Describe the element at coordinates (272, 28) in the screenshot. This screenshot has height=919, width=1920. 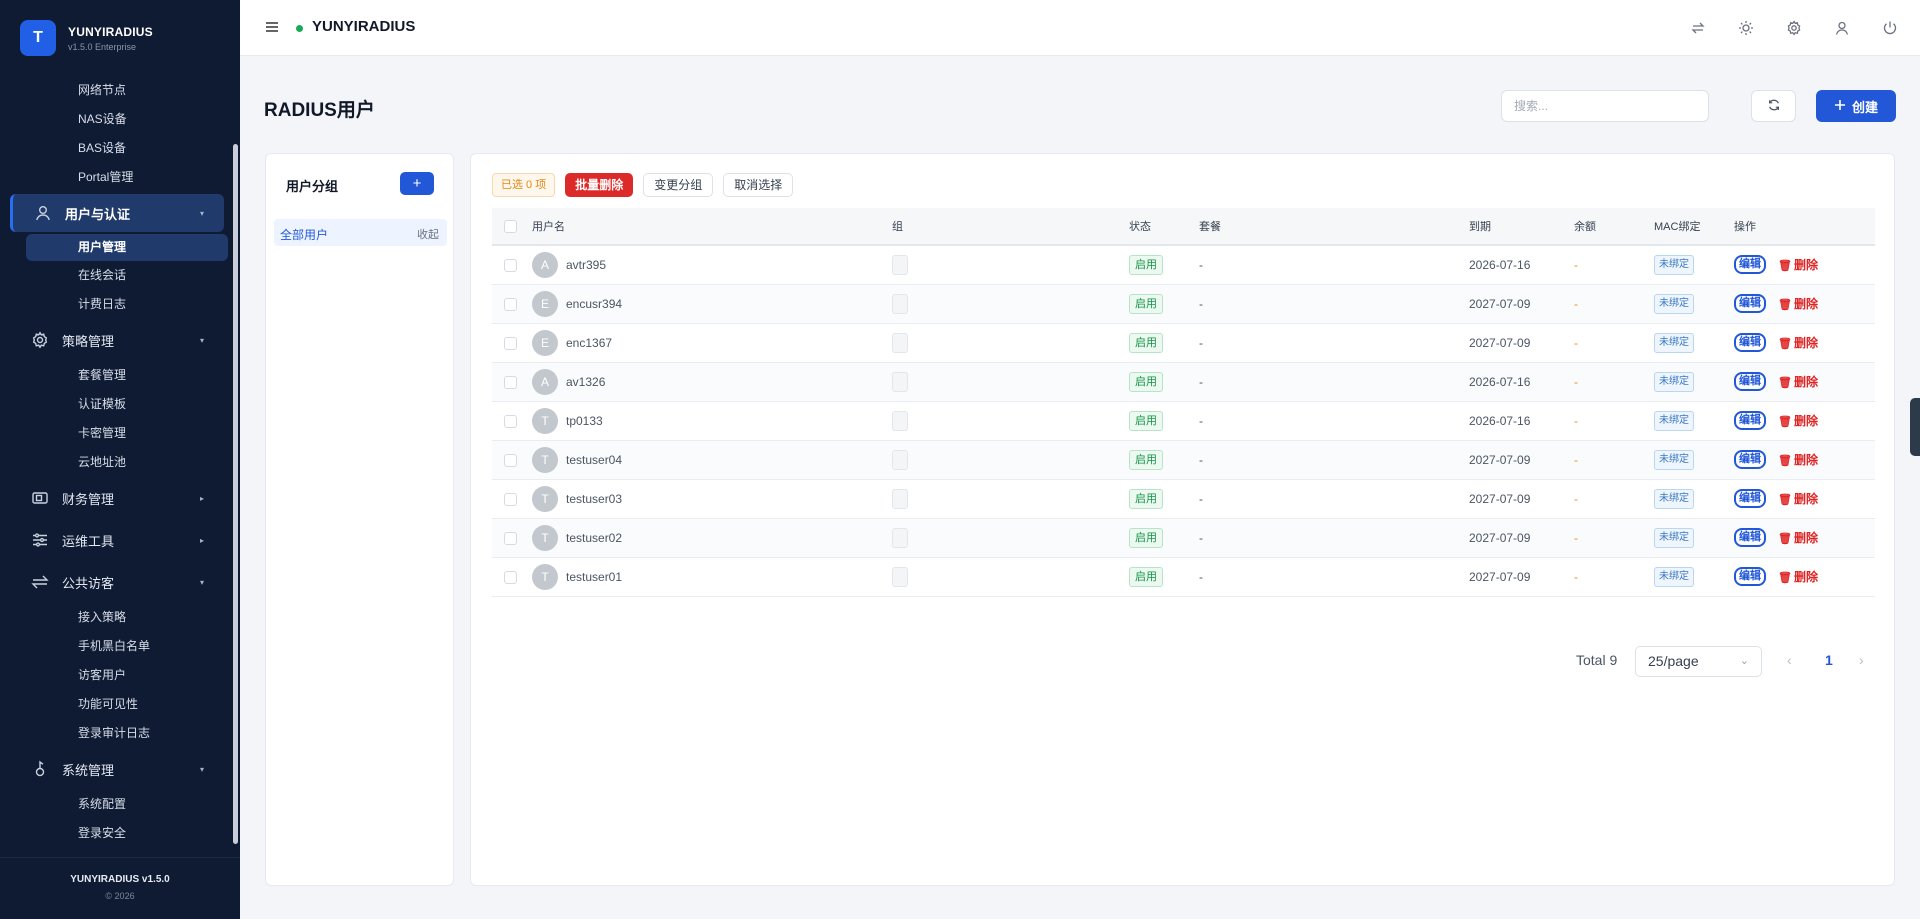
I see `menu-toggle-icon` at that location.